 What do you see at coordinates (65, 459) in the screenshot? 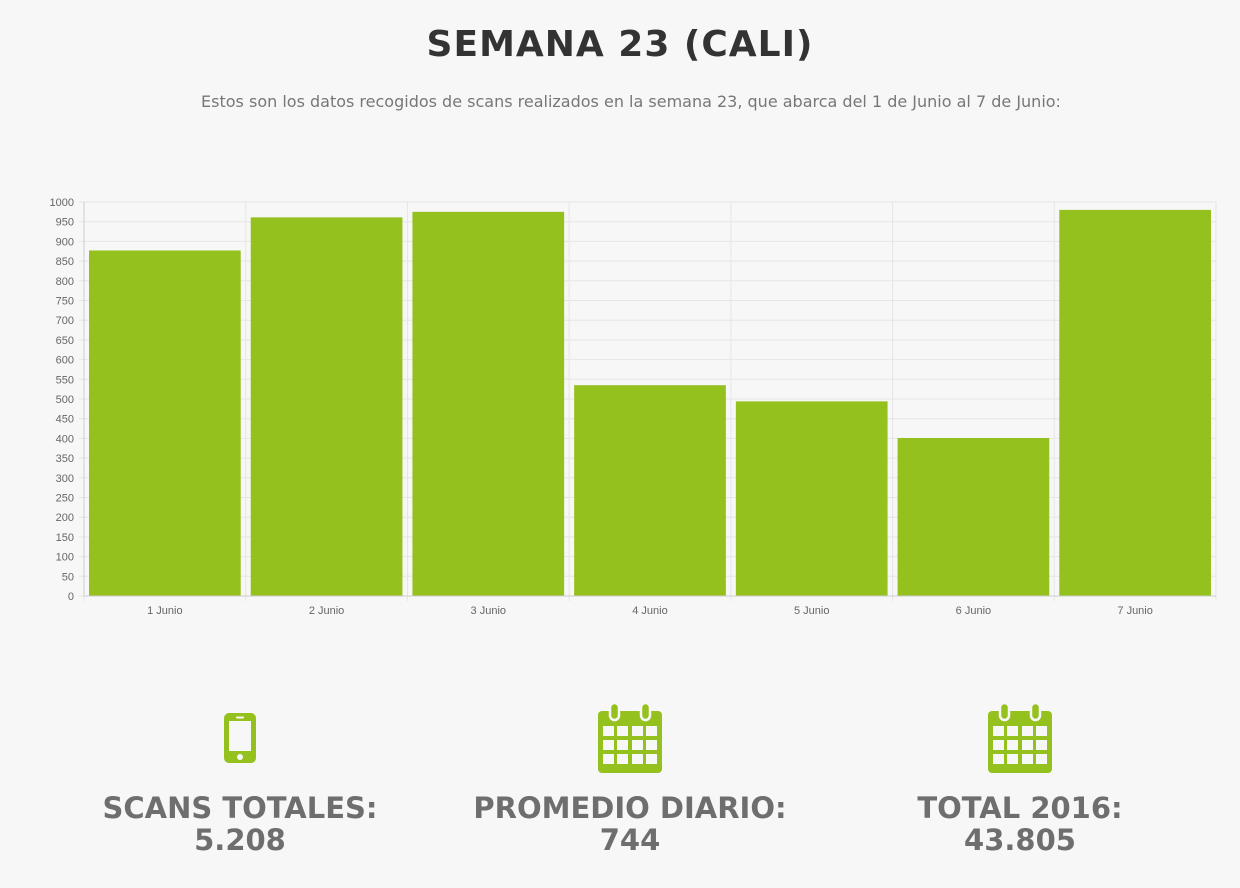
I see `y-tick-label: 350` at bounding box center [65, 459].